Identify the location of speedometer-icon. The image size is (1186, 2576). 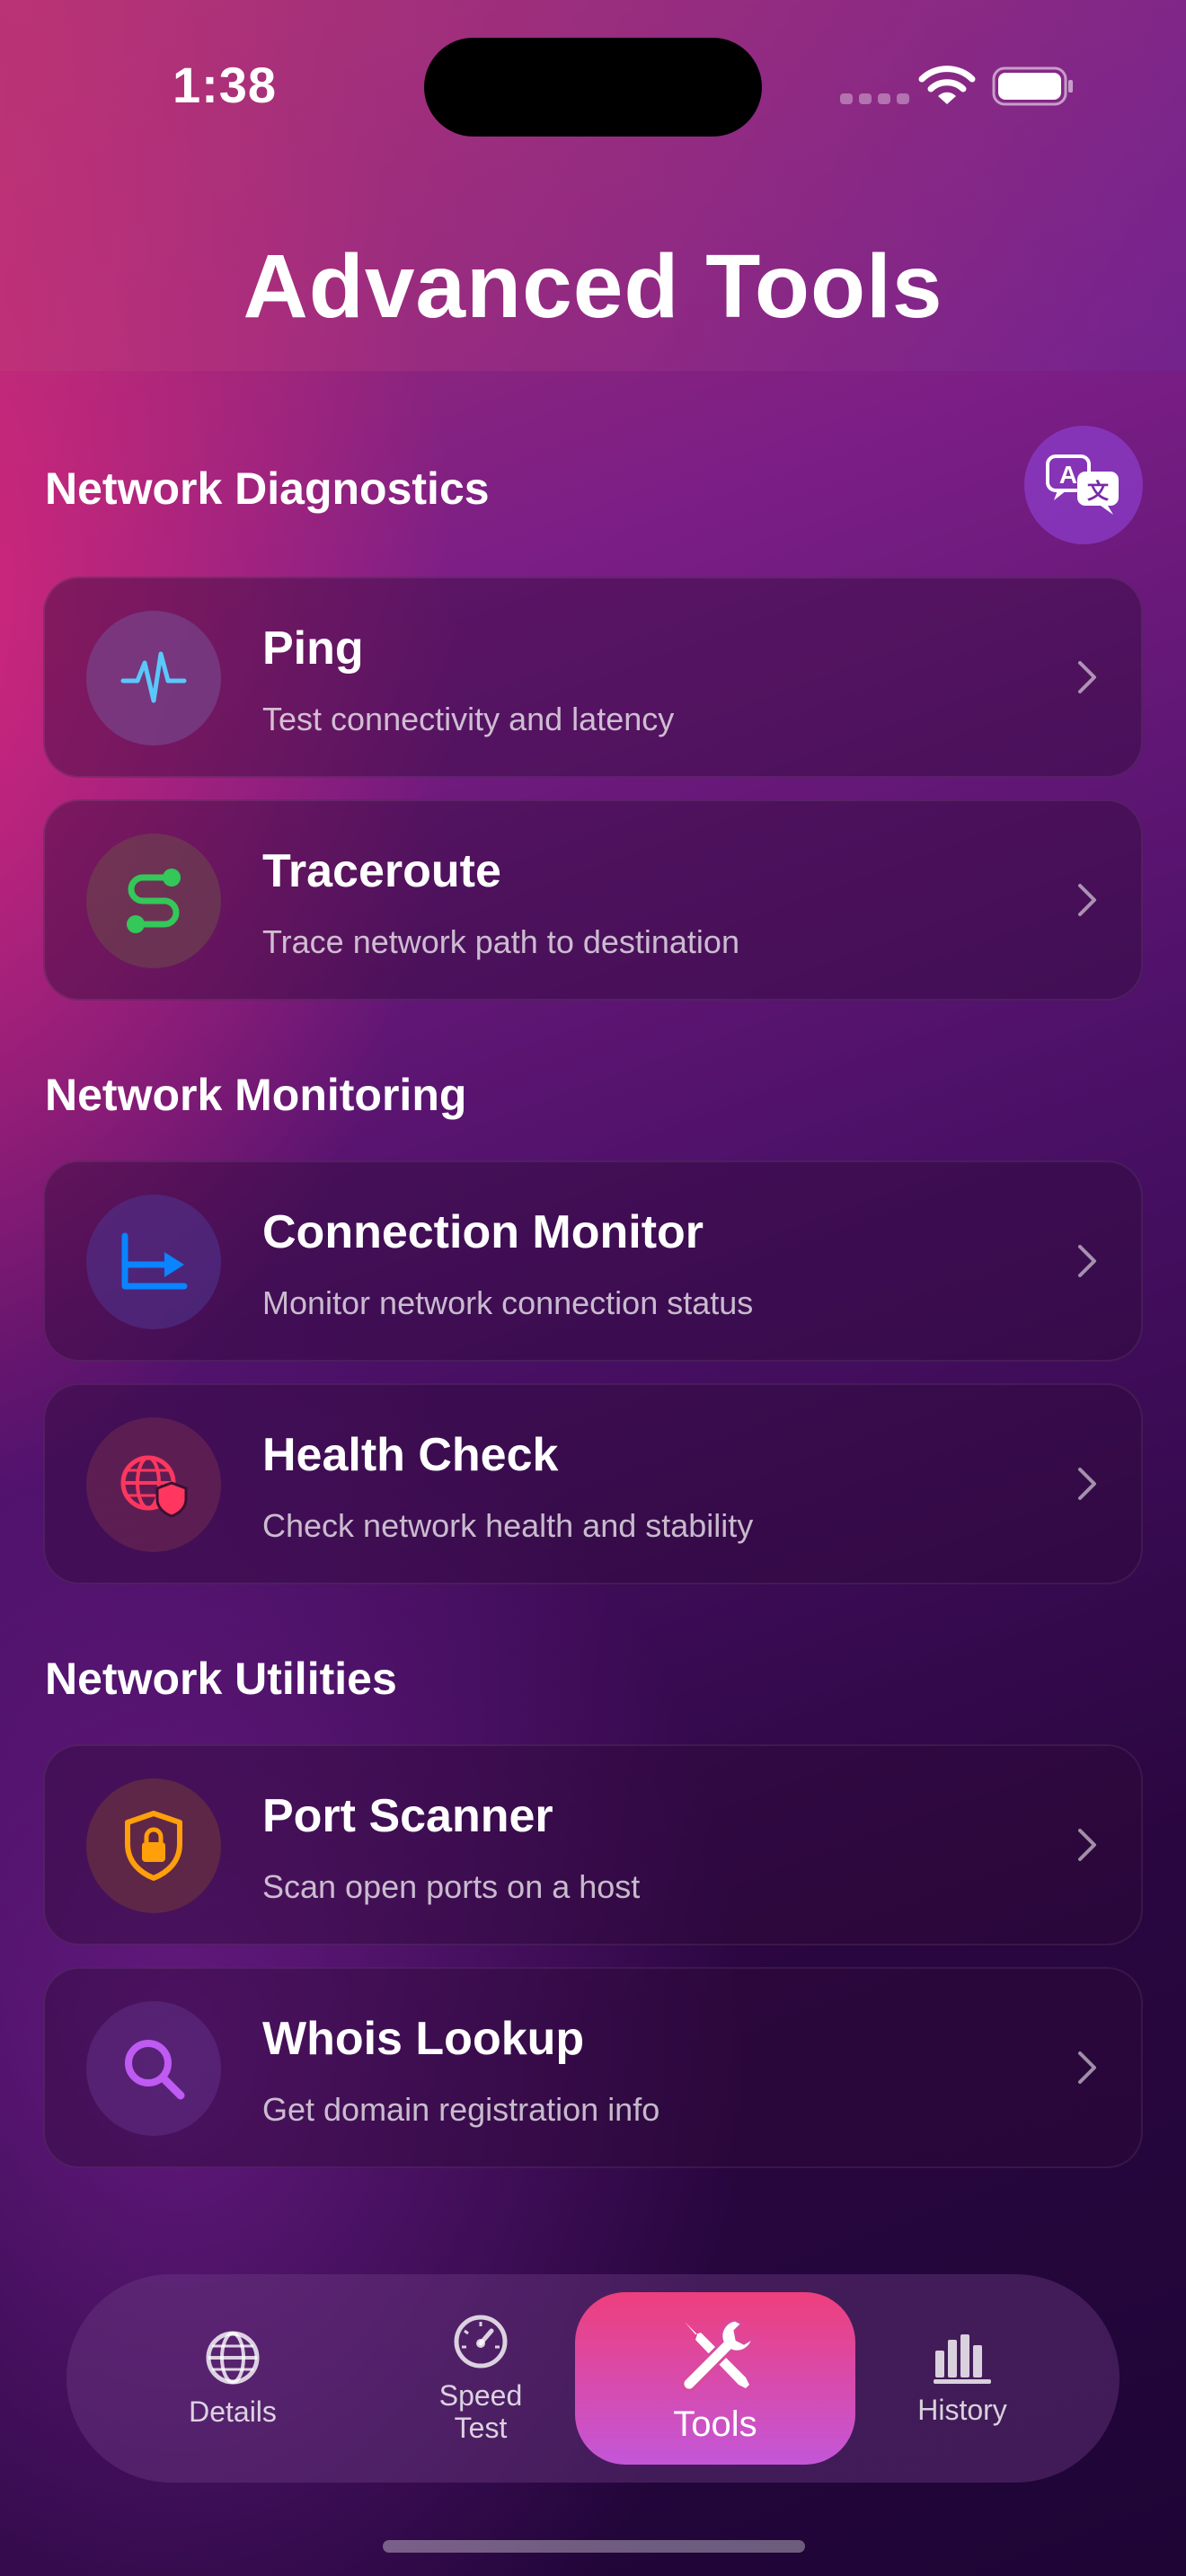
(481, 2342).